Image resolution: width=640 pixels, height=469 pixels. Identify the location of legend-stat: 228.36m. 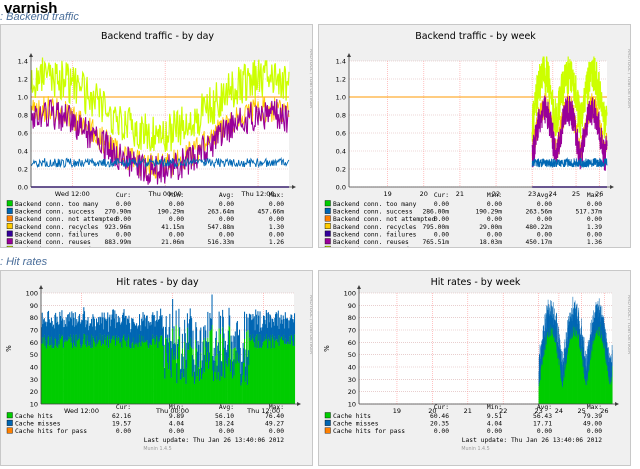
(170, 247).